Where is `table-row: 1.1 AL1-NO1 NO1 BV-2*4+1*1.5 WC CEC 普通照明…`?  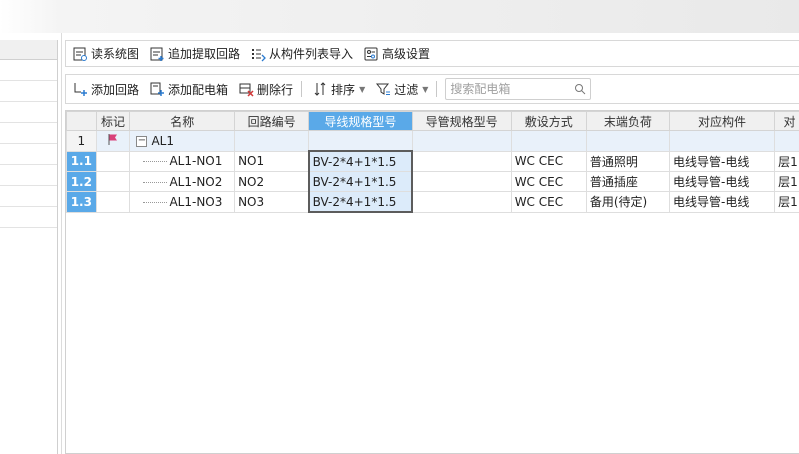
table-row: 1.1 AL1-NO1 NO1 BV-2*4+1*1.5 WC CEC 普通照明… is located at coordinates (432, 161).